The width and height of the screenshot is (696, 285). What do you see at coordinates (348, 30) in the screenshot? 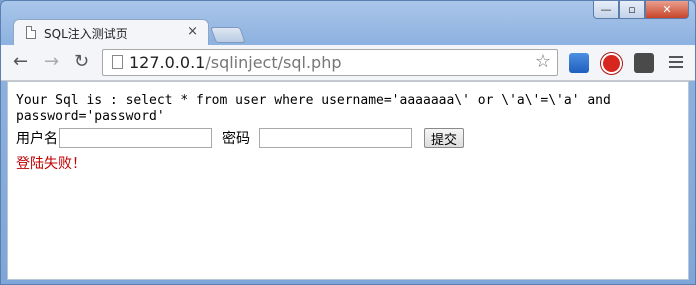
I see `tab-strip: SQL注入测试页 ×` at bounding box center [348, 30].